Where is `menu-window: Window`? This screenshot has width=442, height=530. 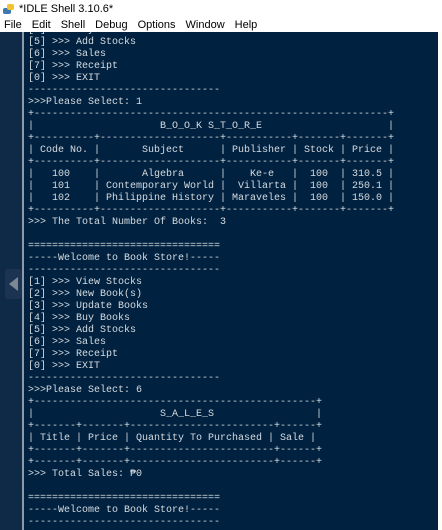
menu-window: Window is located at coordinates (205, 25).